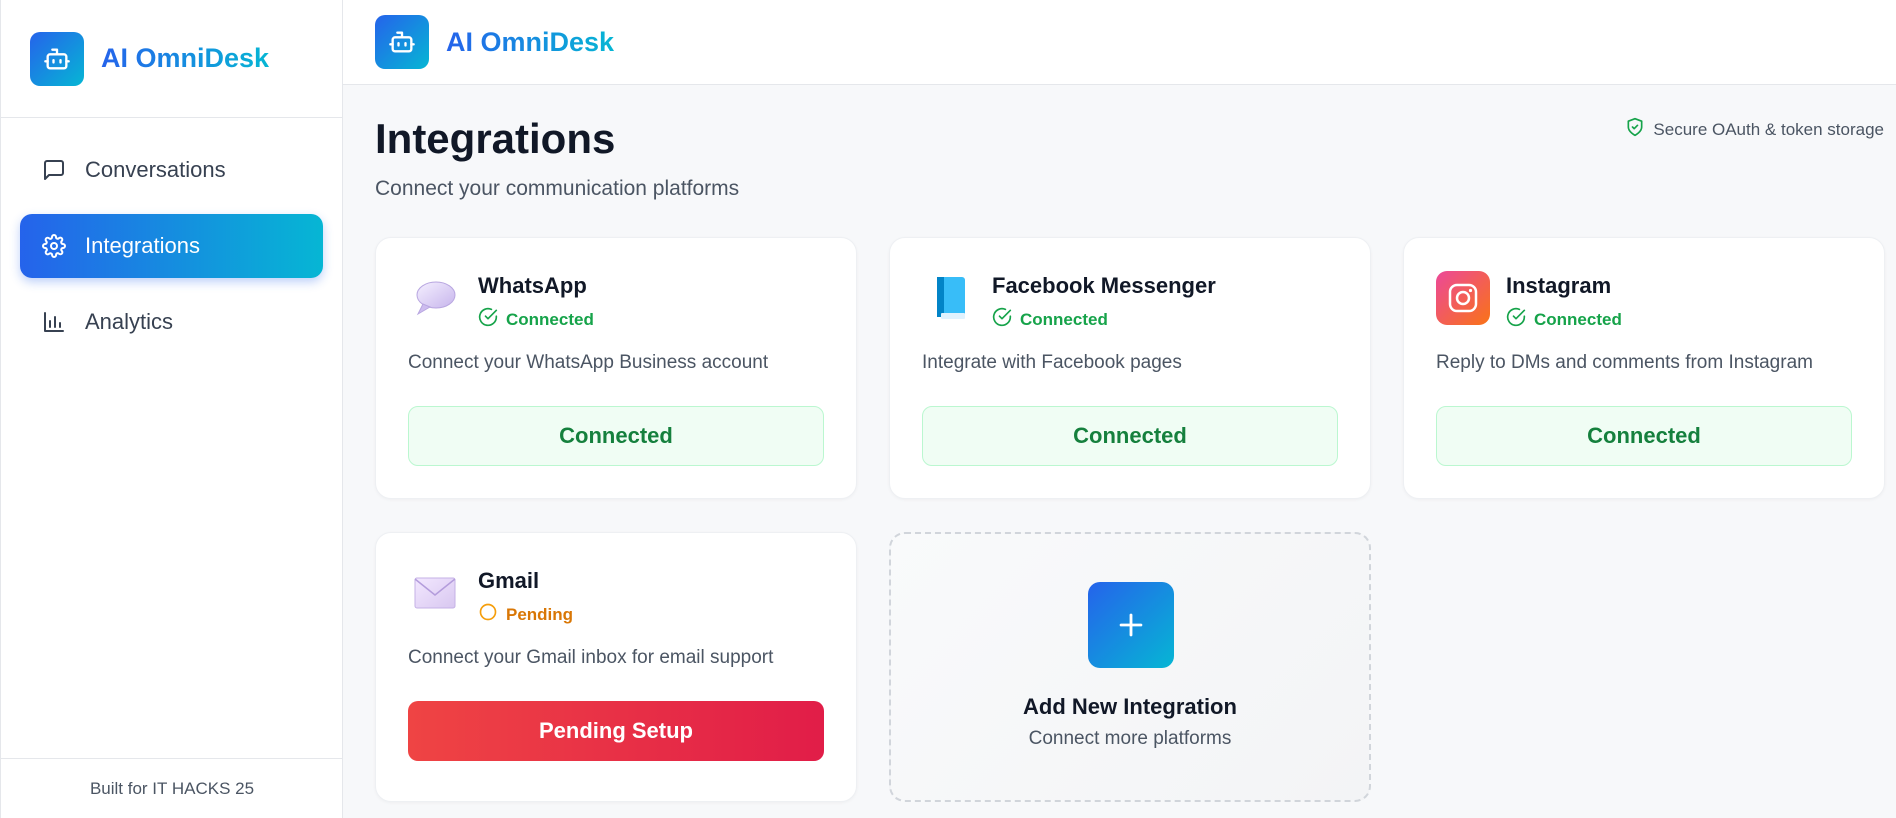 This screenshot has width=1896, height=818. I want to click on integration-name: Gmail, so click(509, 580).